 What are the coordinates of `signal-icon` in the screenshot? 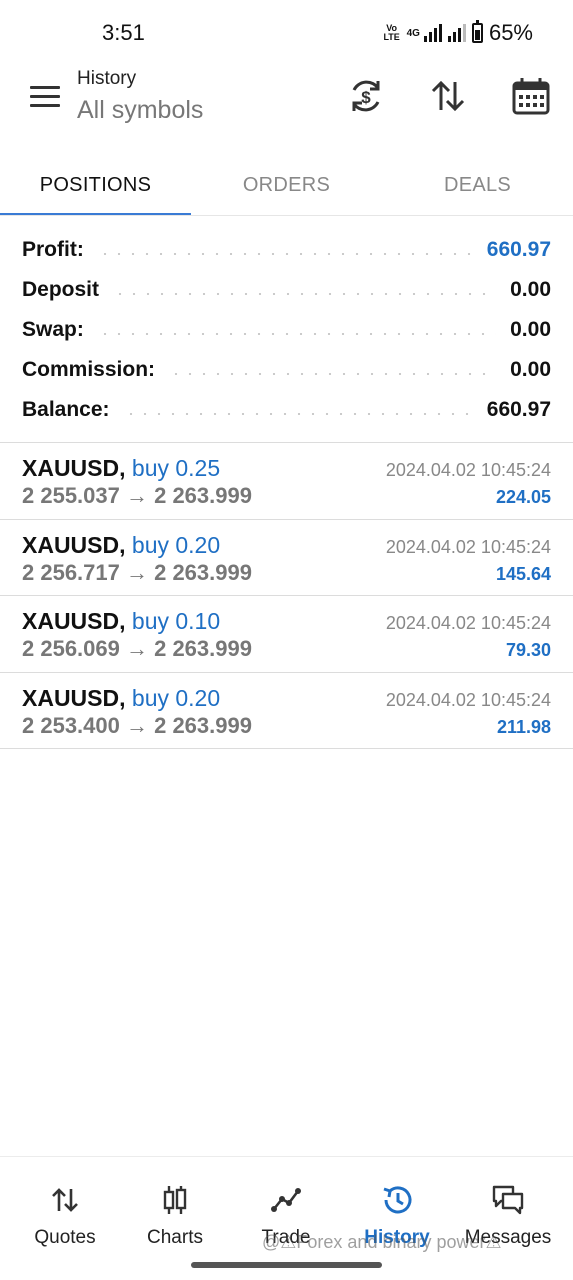 It's located at (432, 33).